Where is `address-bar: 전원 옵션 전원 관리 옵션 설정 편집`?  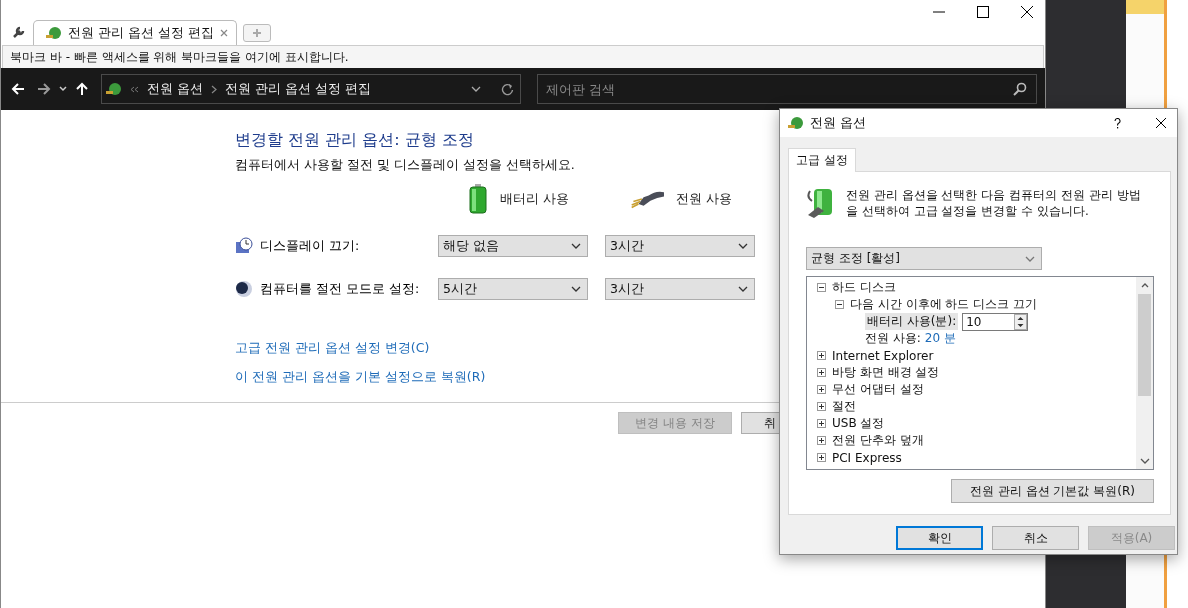
address-bar: 전원 옵션 전원 관리 옵션 설정 편집 is located at coordinates (311, 89).